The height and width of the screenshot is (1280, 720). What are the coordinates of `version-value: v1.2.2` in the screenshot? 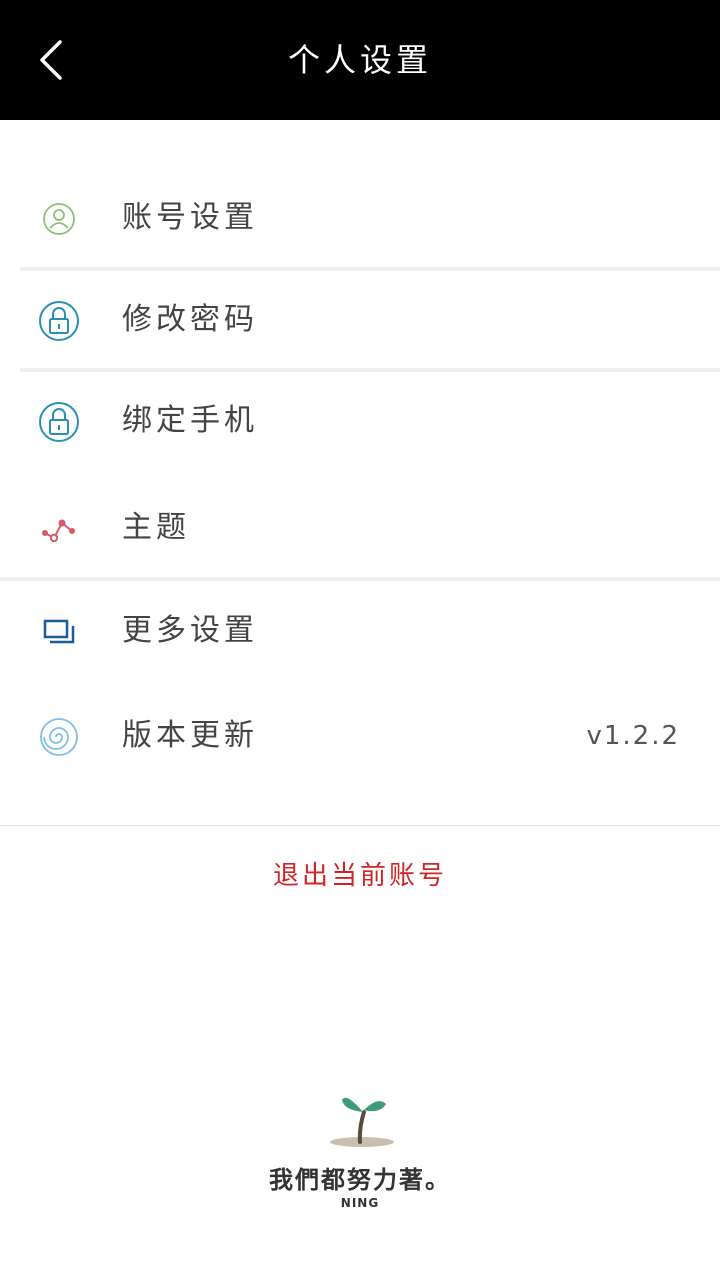 It's located at (633, 736).